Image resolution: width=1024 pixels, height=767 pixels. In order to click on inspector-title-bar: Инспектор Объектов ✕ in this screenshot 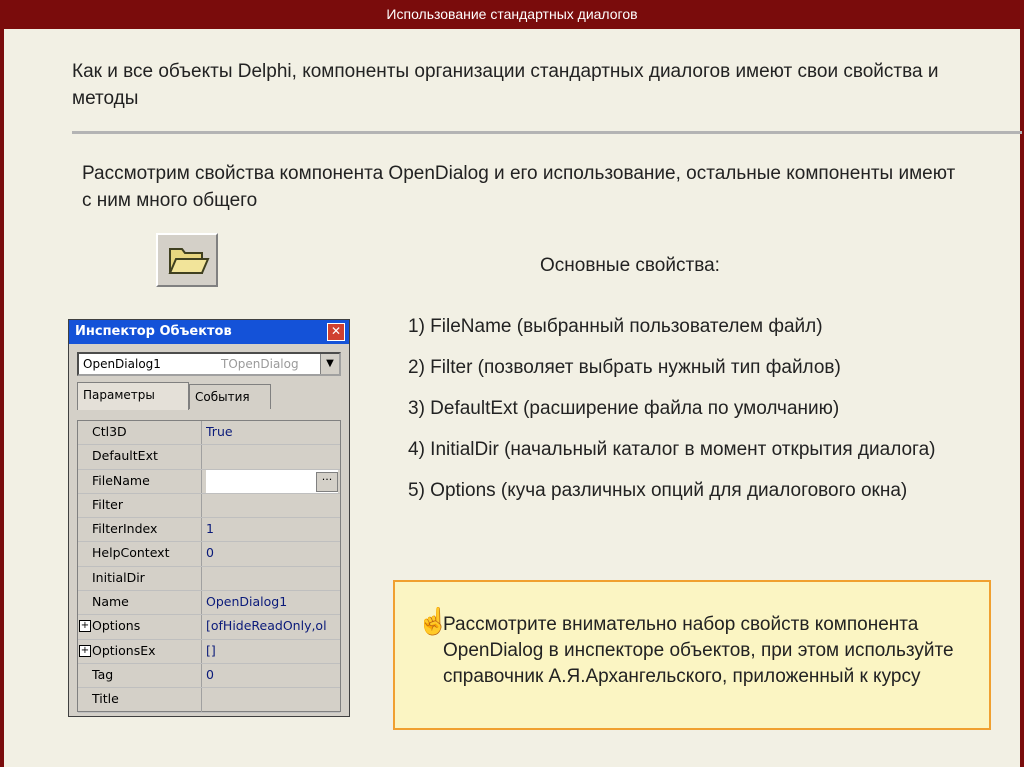, I will do `click(209, 332)`.